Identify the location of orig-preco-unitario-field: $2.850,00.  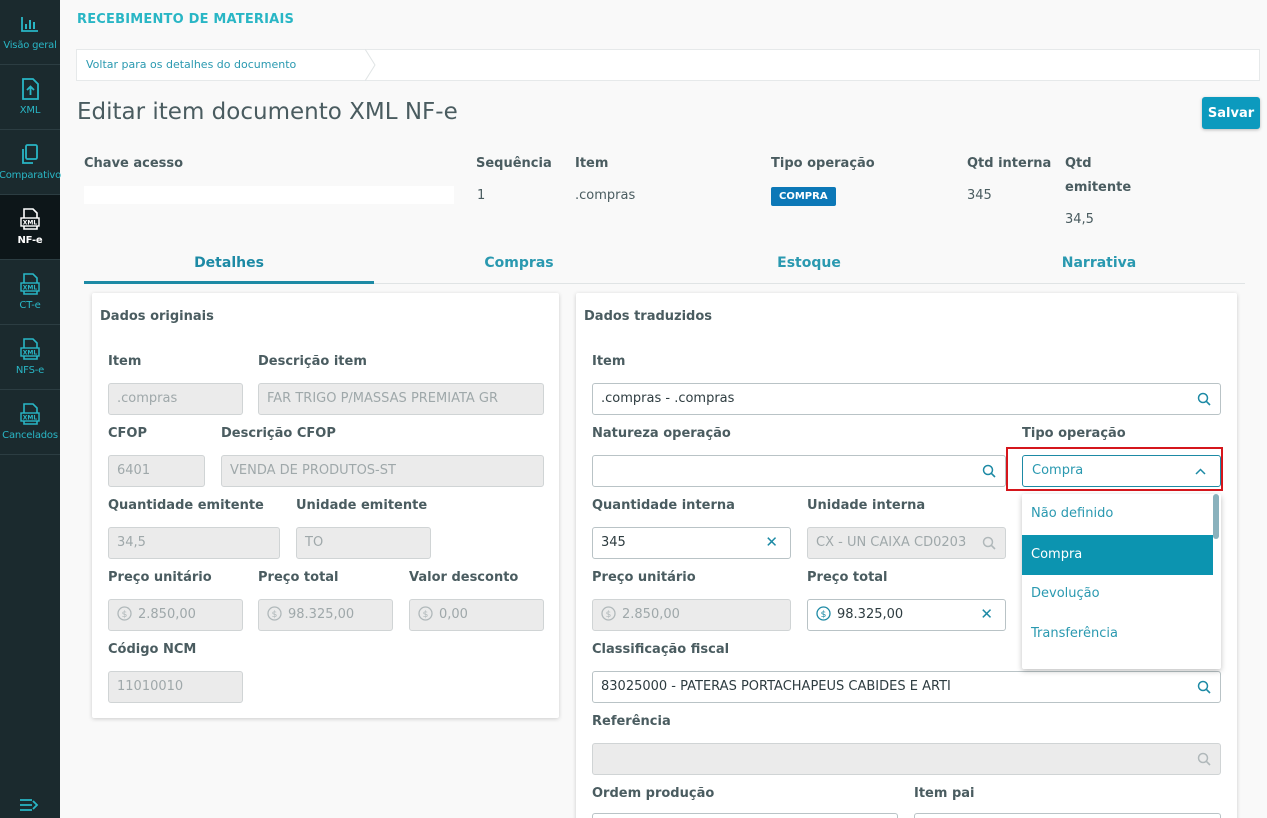
(175, 615).